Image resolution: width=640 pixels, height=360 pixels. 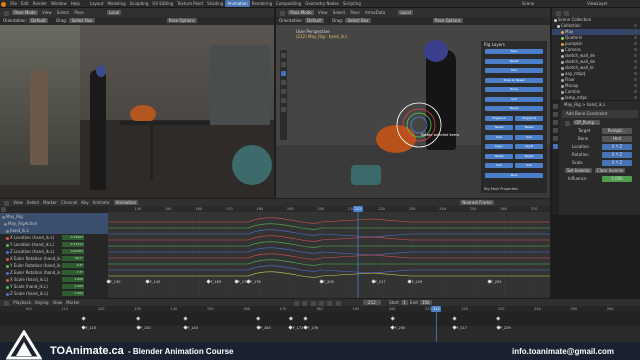 I want to click on snap-dropdown: Nearest Frame, so click(x=477, y=202).